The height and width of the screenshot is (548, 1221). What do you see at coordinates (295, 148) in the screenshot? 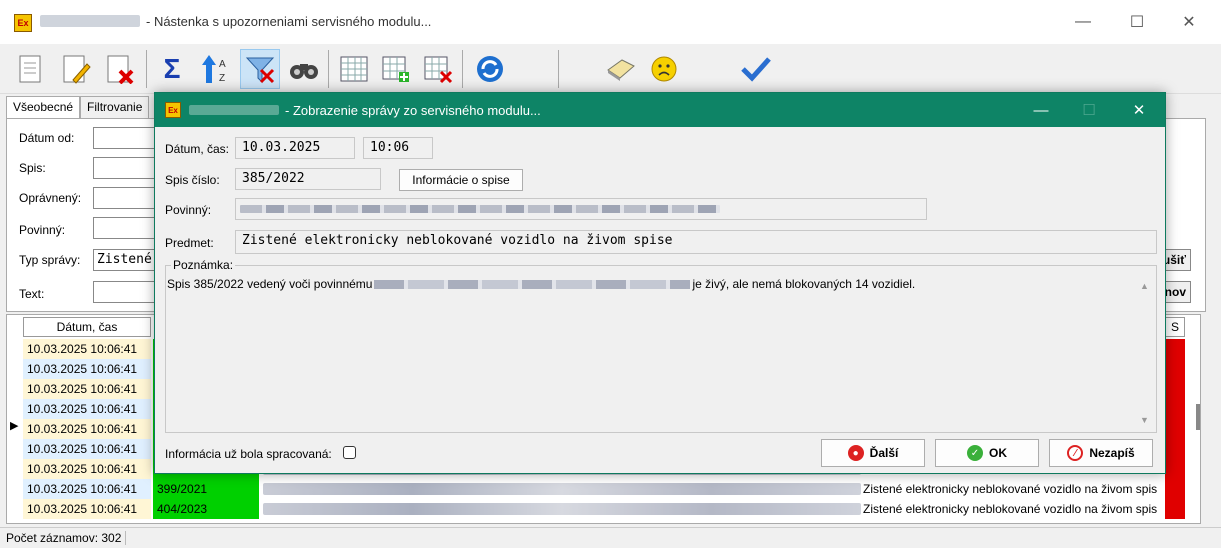
I see `date-field: 10.03.2025` at bounding box center [295, 148].